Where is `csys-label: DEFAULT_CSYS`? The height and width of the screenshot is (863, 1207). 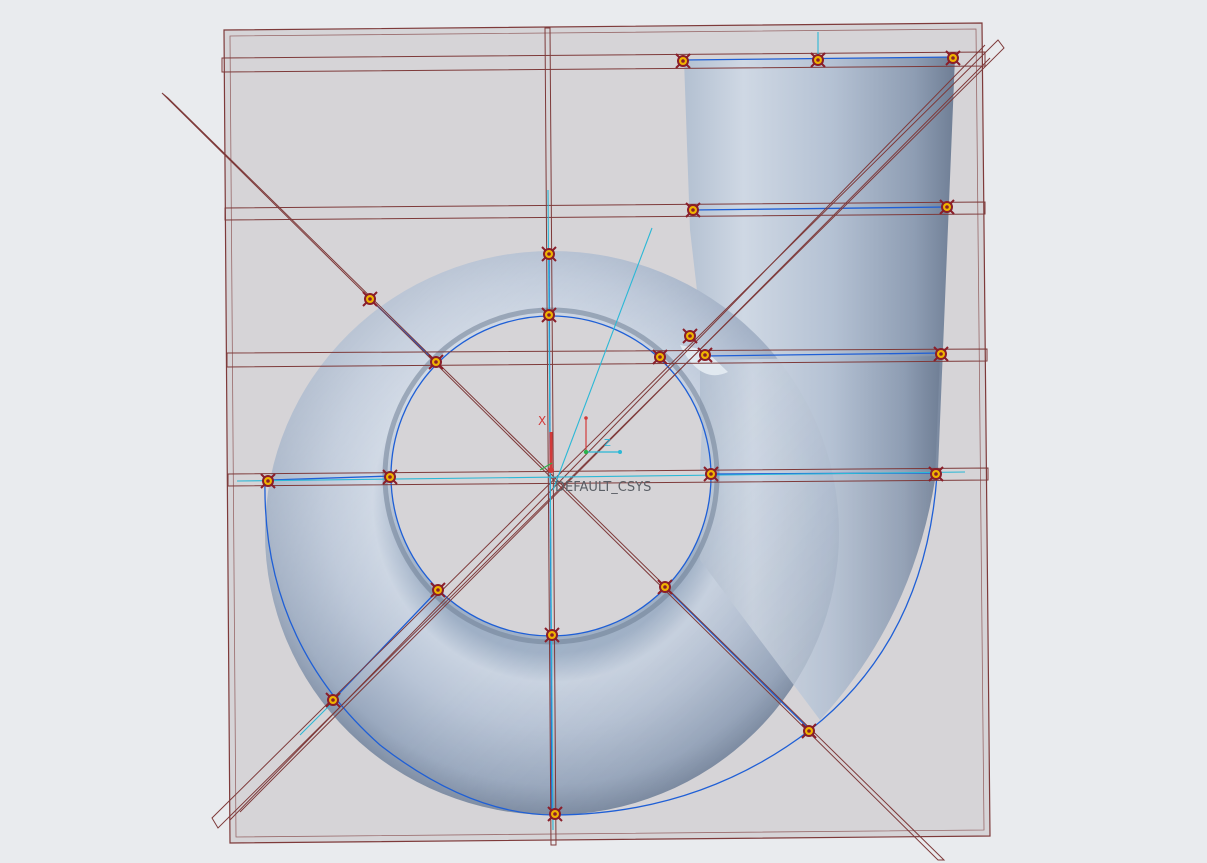
csys-label: DEFAULT_CSYS is located at coordinates (603, 487).